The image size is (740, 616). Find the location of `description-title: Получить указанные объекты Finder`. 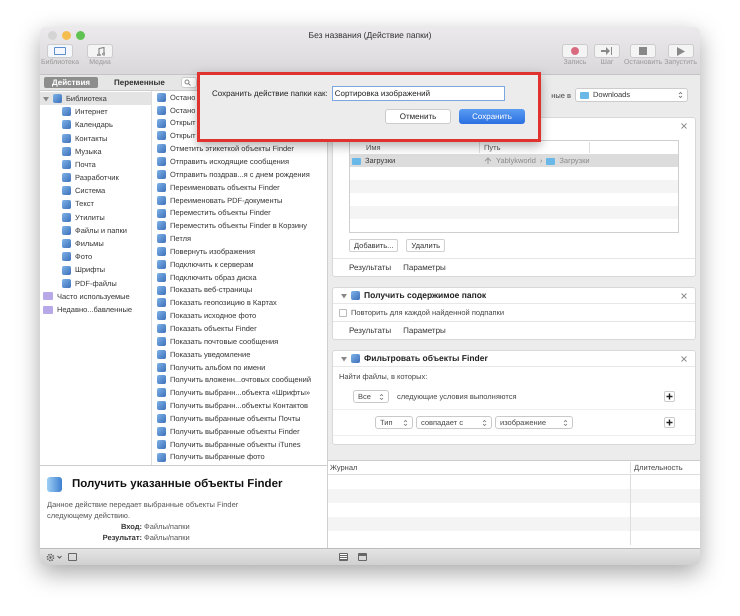

description-title: Получить указанные объекты Finder is located at coordinates (177, 484).